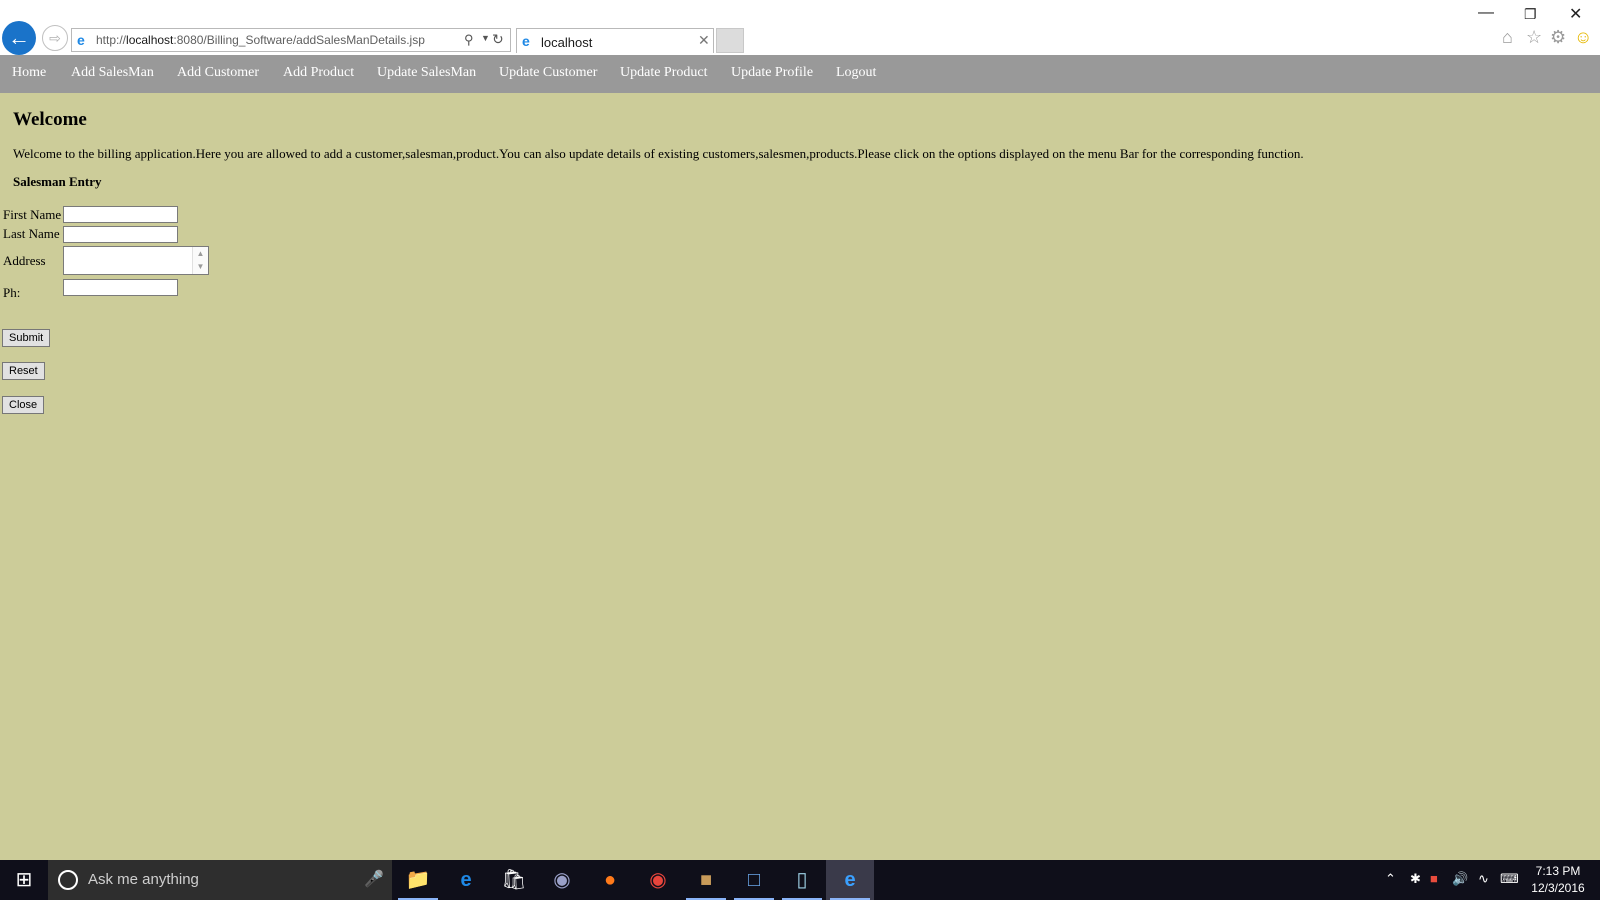 The height and width of the screenshot is (900, 1600). Describe the element at coordinates (663, 73) in the screenshot. I see `menu-item-update-product: Update Product` at that location.